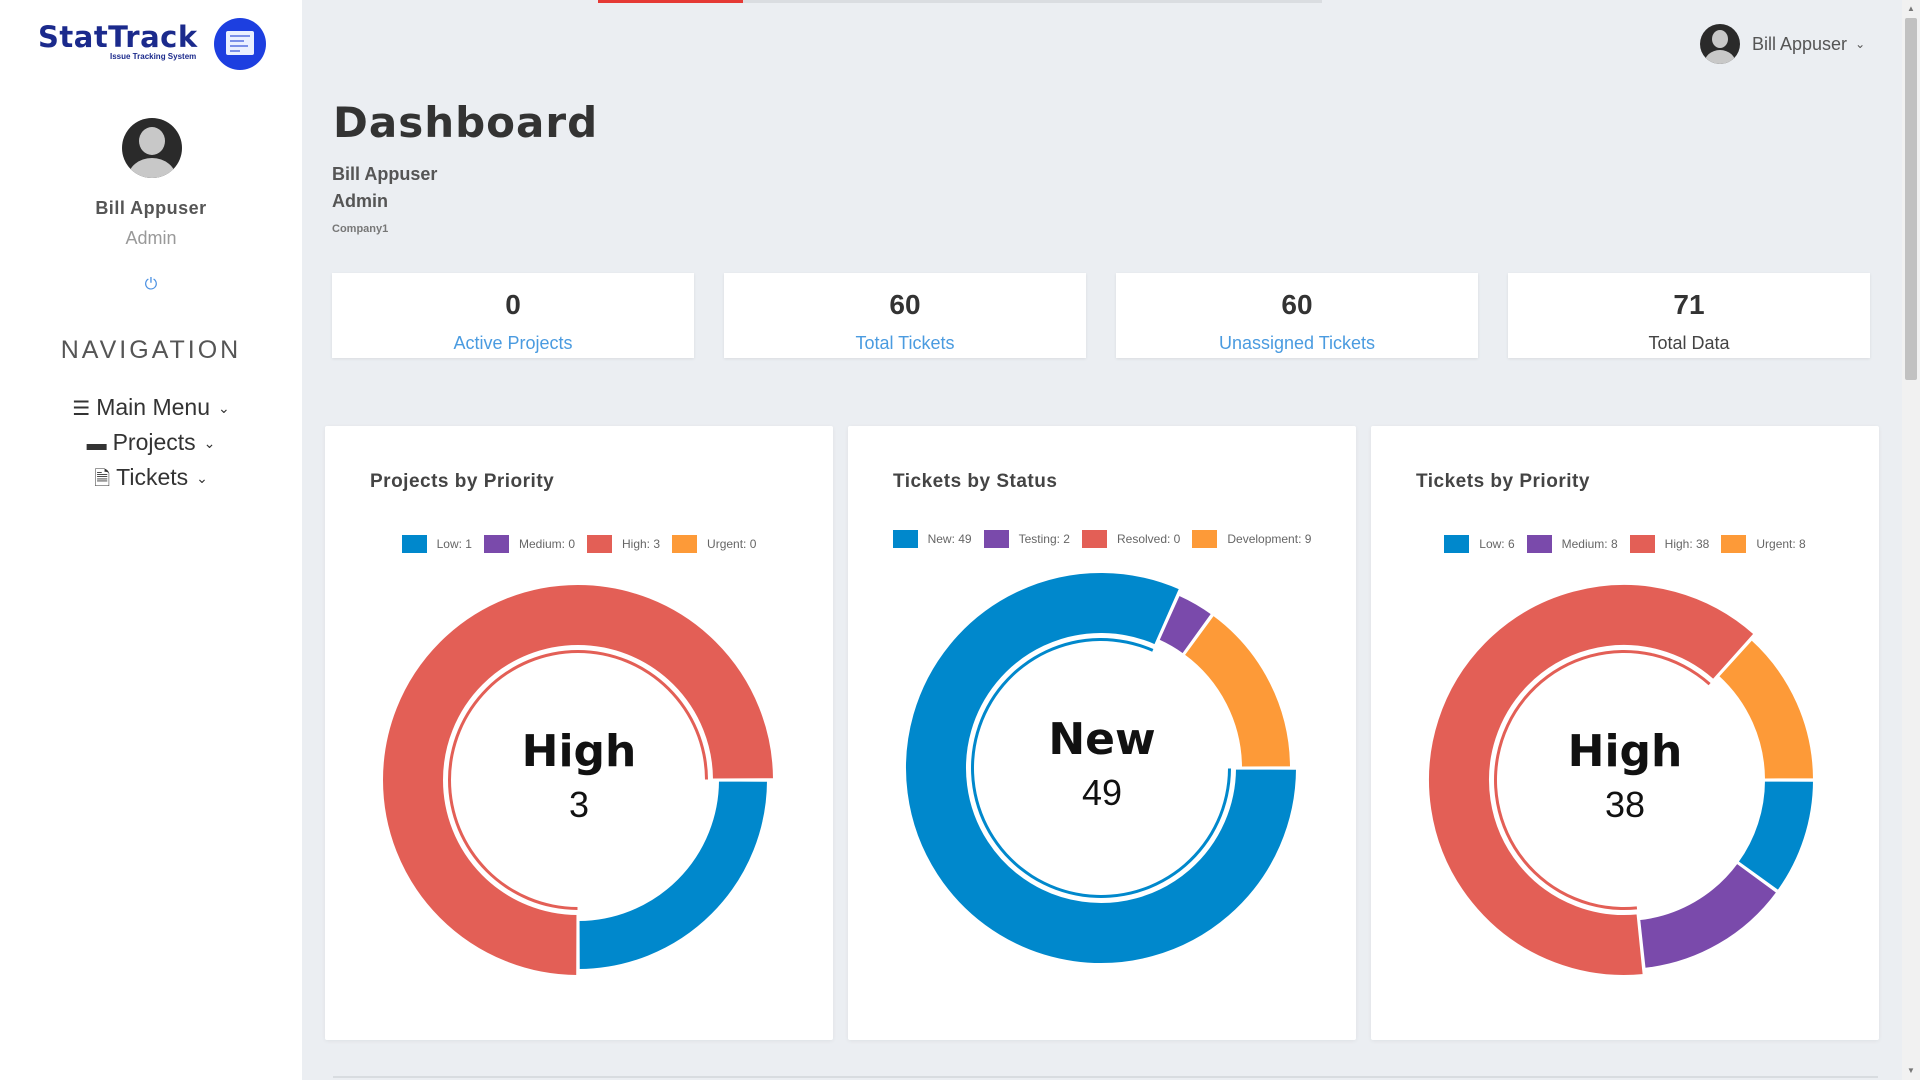 The width and height of the screenshot is (1920, 1080). What do you see at coordinates (1800, 43) in the screenshot?
I see `user-menu-name: Bill Appuser` at bounding box center [1800, 43].